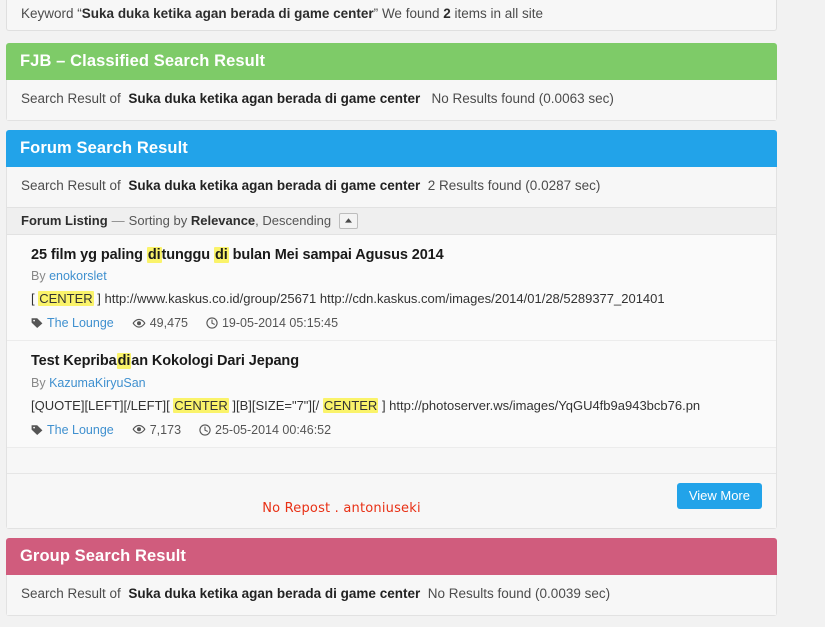 Image resolution: width=825 pixels, height=627 pixels. Describe the element at coordinates (71, 593) in the screenshot. I see `group-summary-prefix: Search Result of` at that location.